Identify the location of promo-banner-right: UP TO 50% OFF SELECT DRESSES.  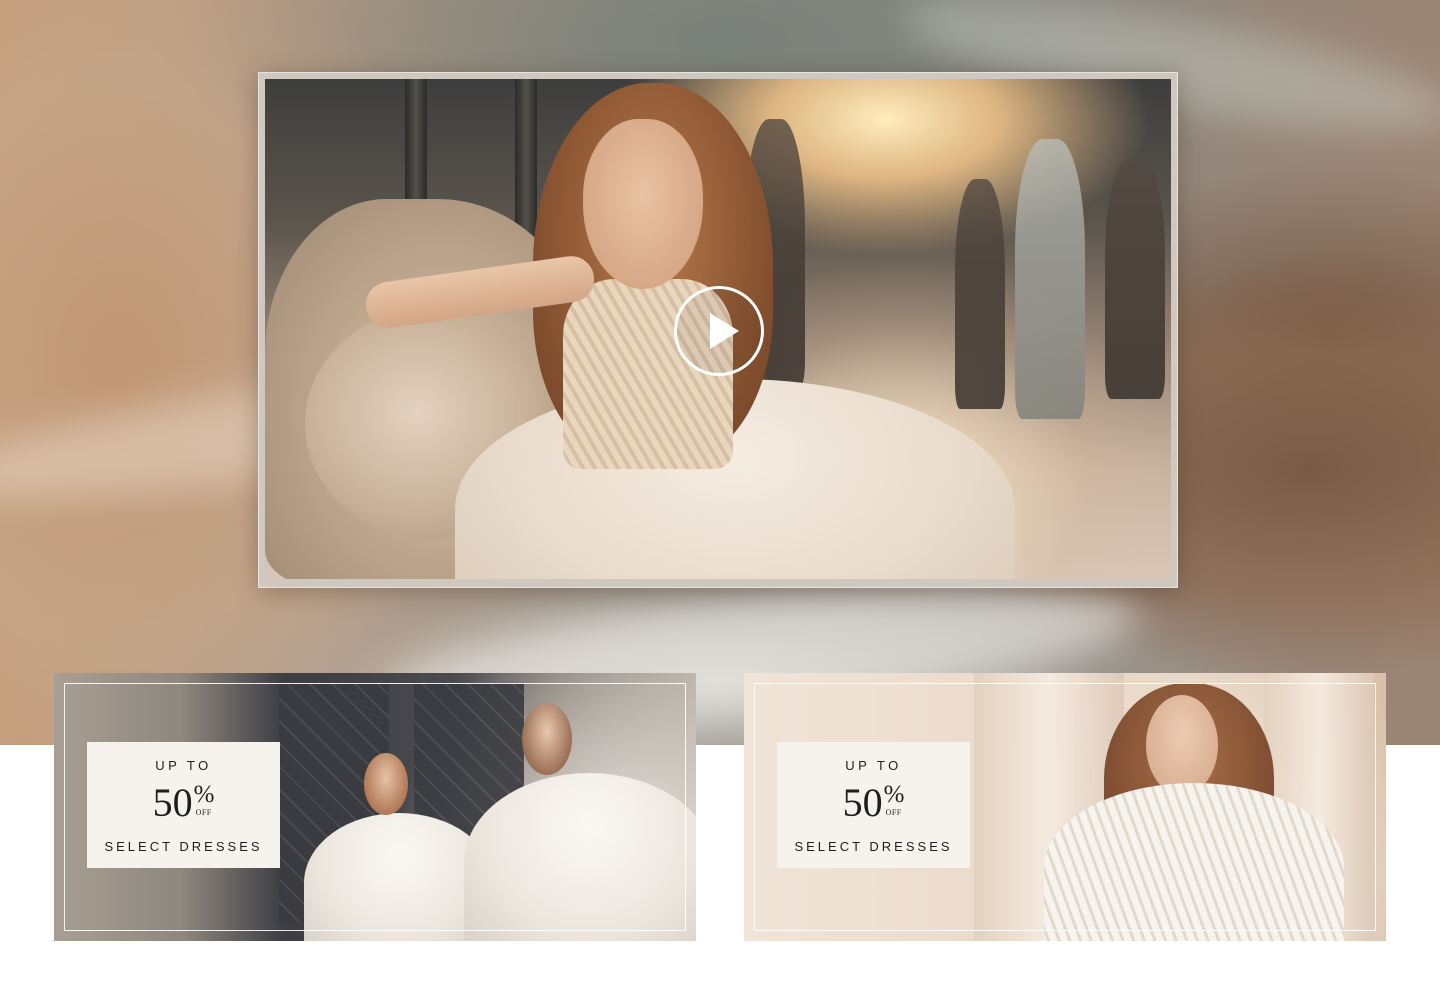
(1065, 807).